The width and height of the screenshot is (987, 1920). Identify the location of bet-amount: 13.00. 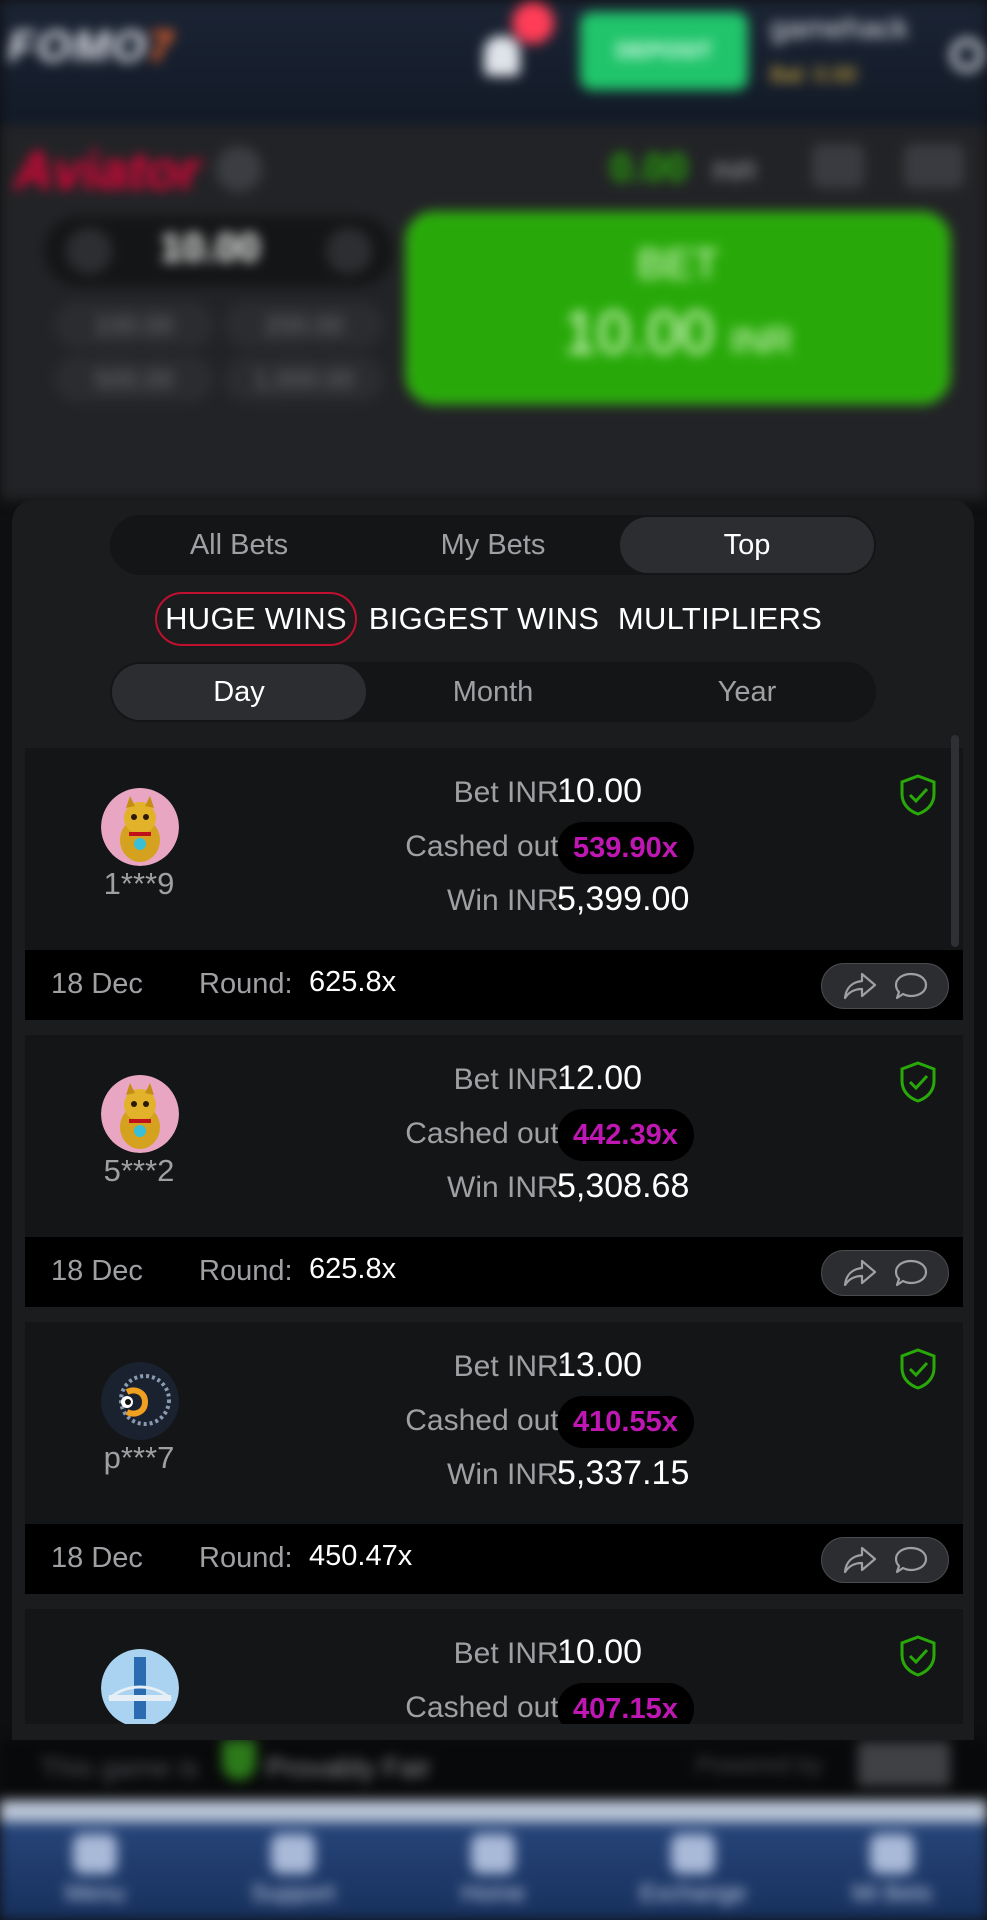
(600, 1365).